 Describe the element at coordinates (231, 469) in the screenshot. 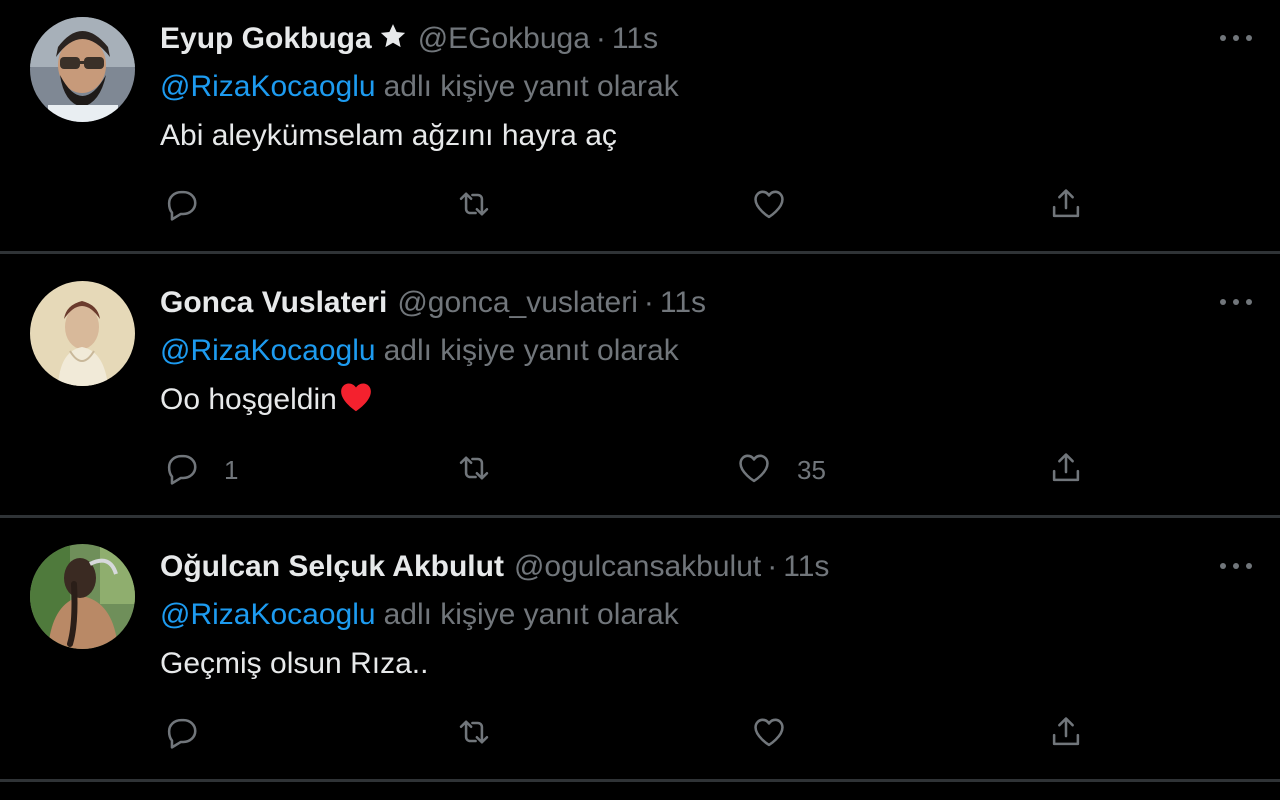

I see `reply-count: 1` at that location.